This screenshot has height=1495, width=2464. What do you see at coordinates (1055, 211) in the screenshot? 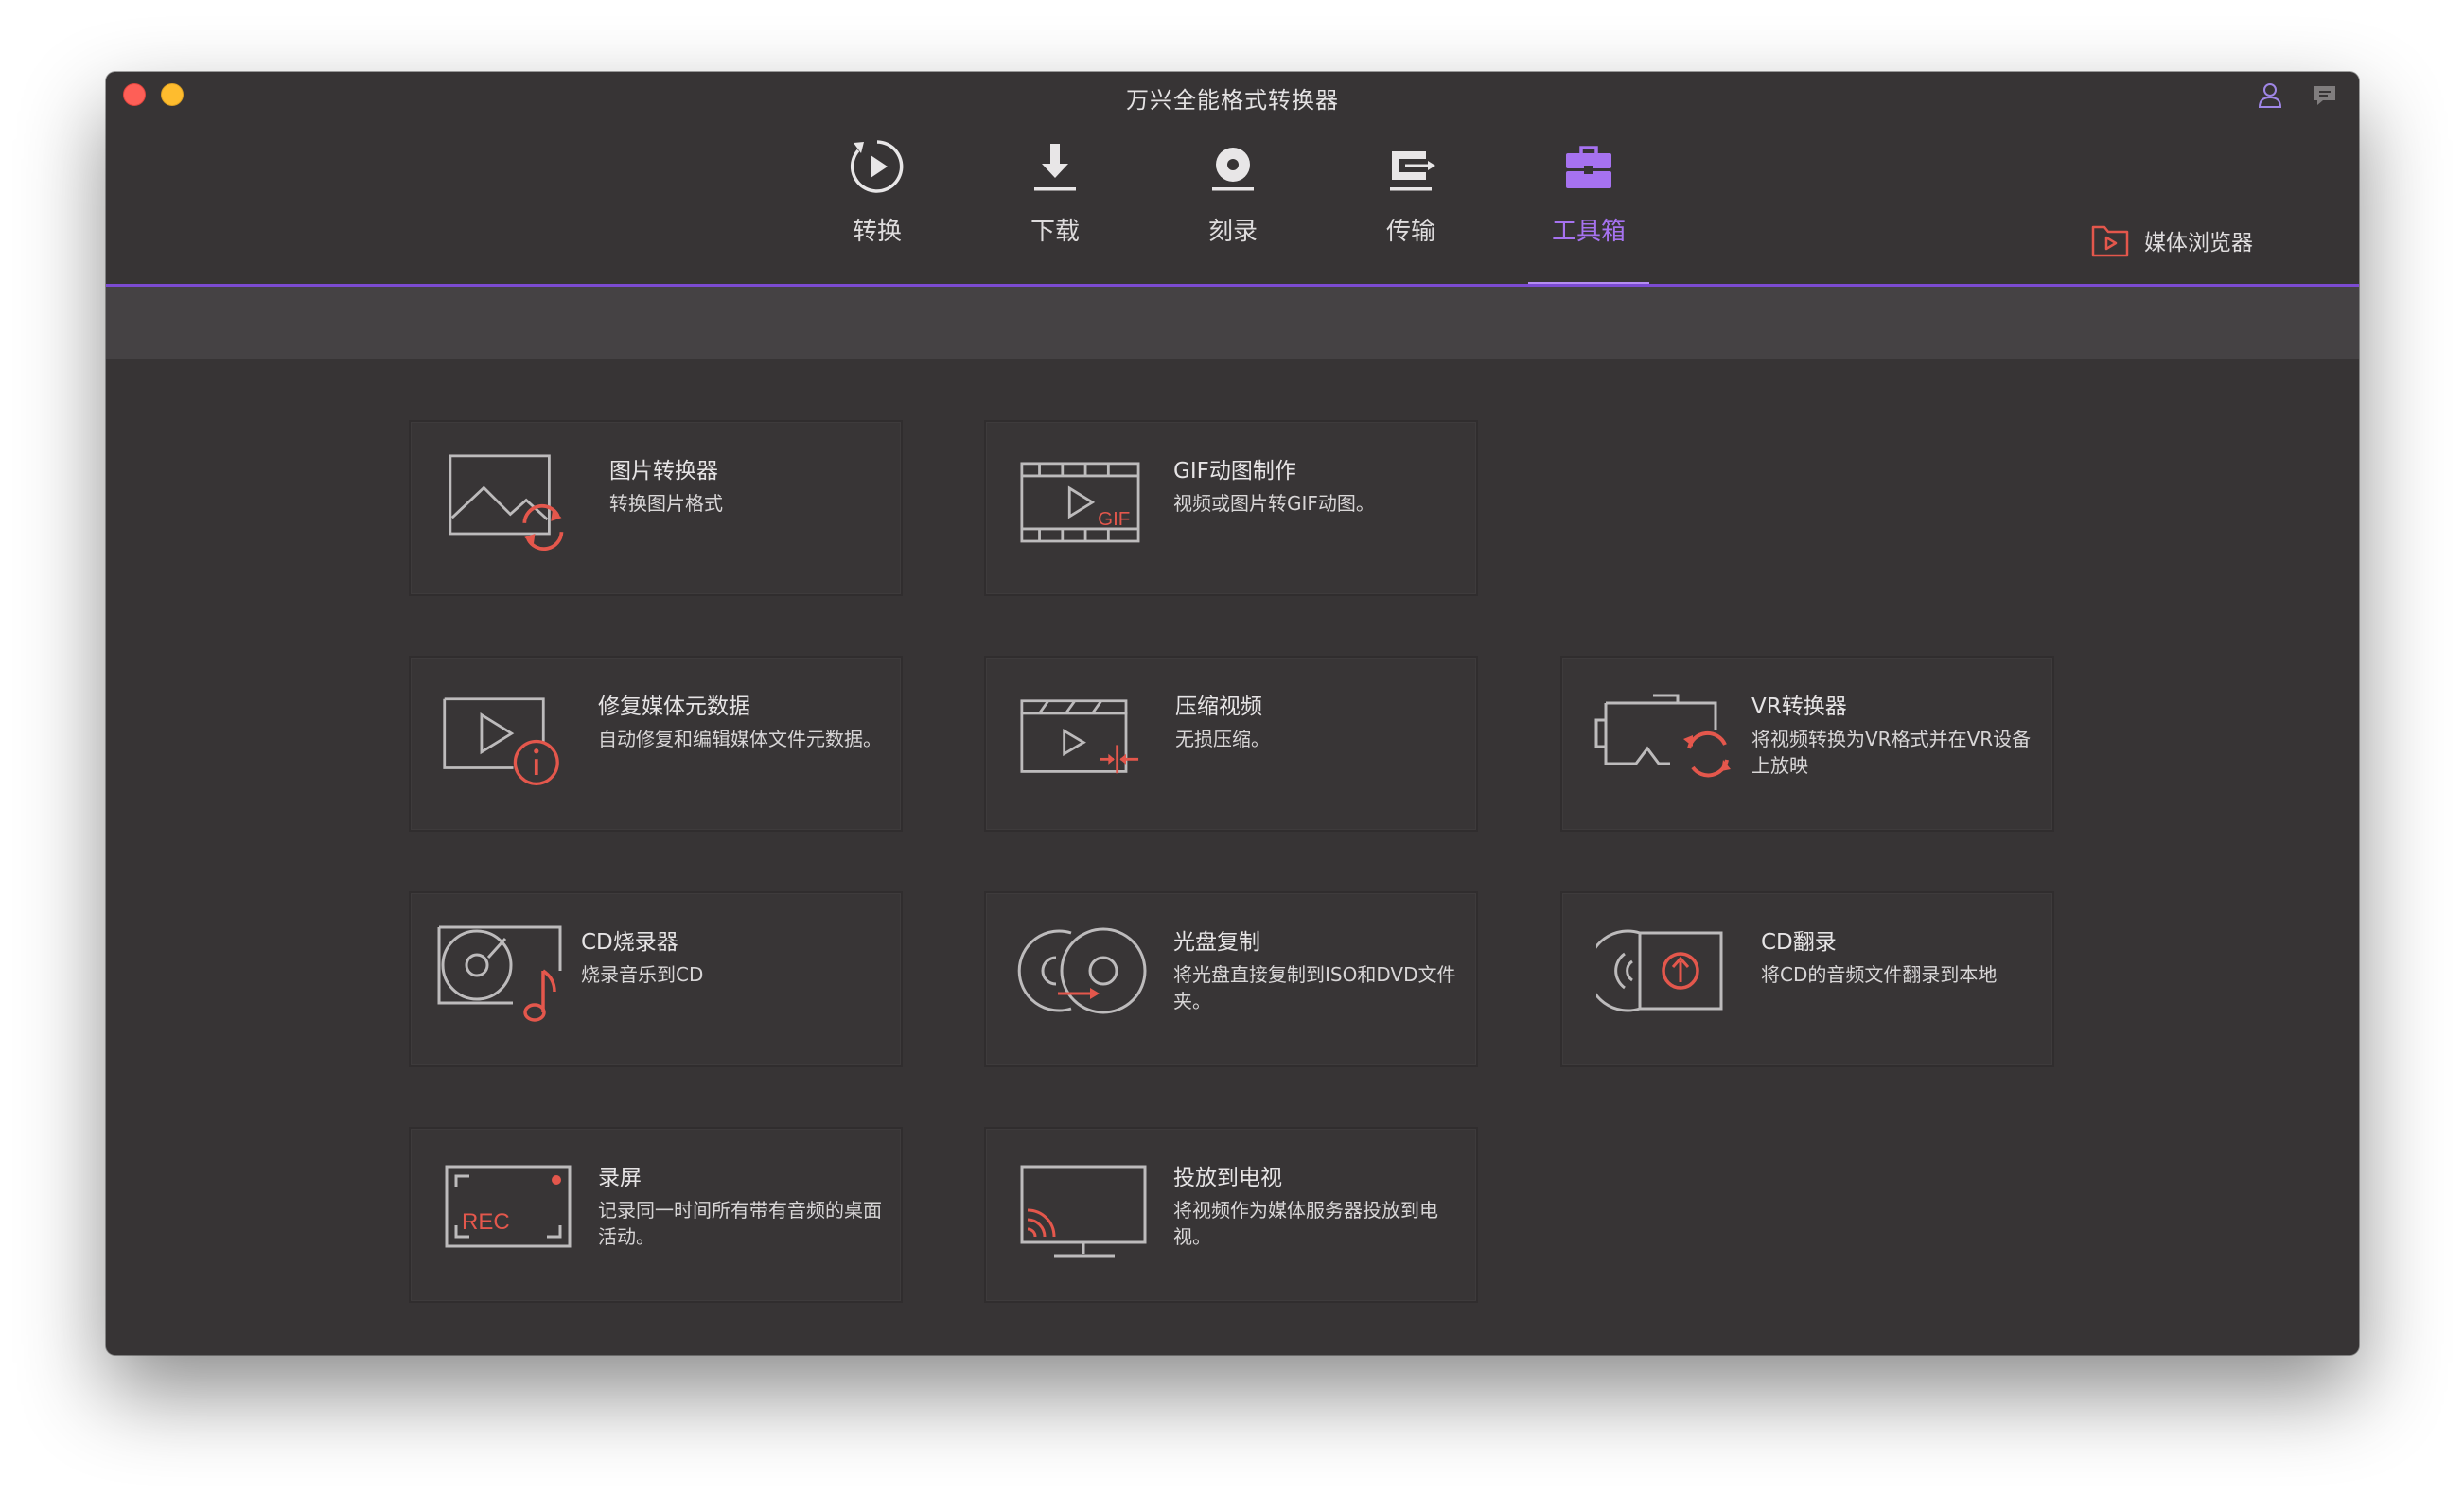
I see `tab-download: 下载` at bounding box center [1055, 211].